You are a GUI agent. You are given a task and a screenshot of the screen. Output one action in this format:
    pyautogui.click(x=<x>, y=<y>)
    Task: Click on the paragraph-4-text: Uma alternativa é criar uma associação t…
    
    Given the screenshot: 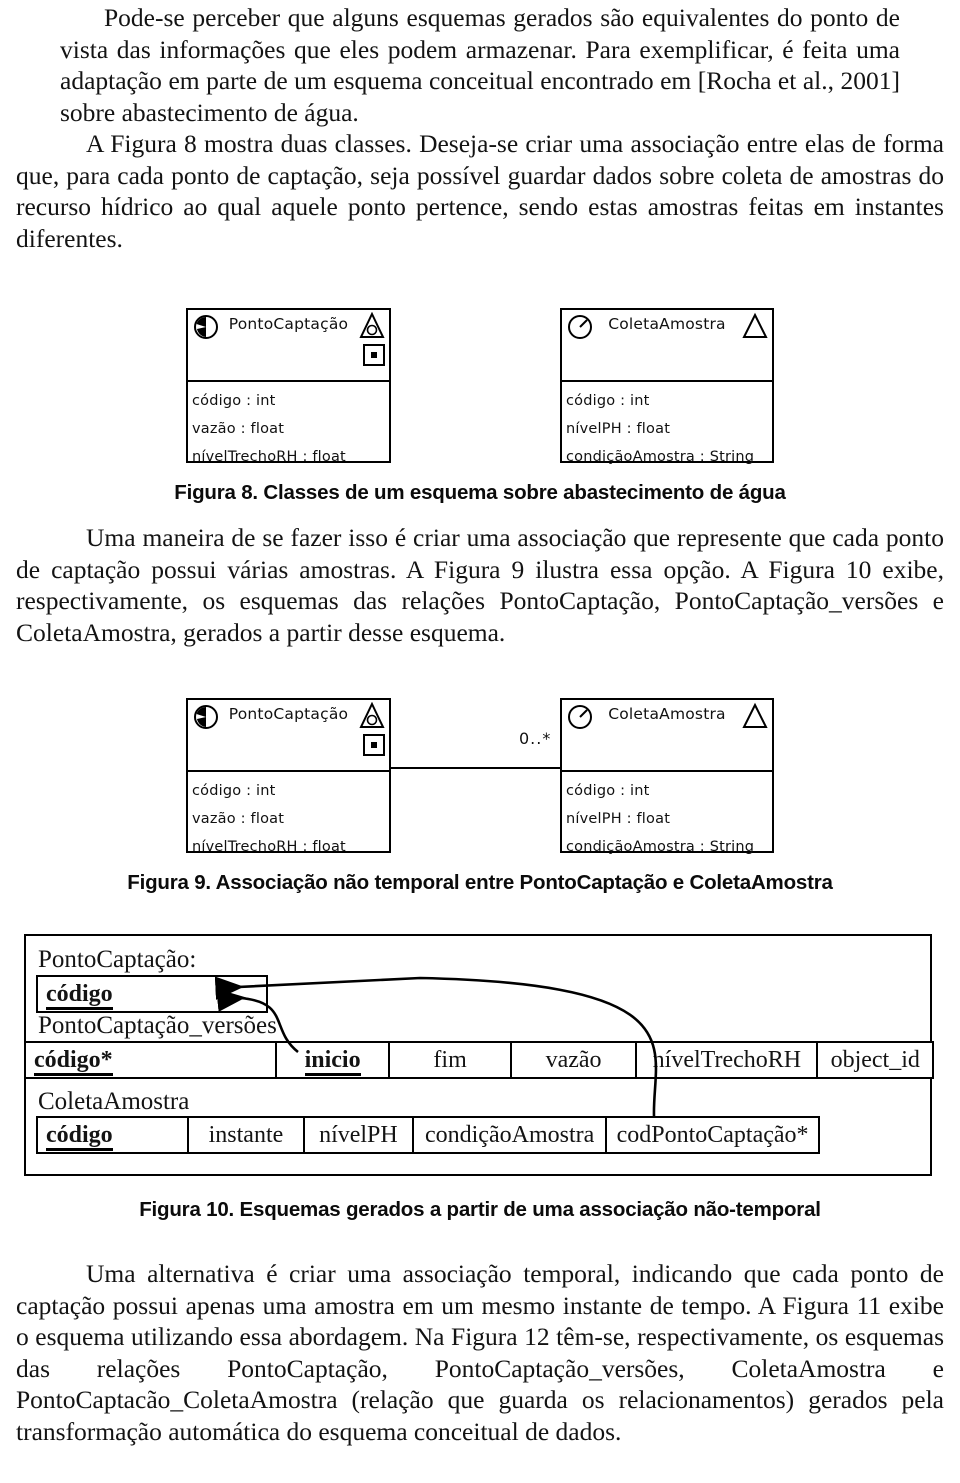 What is the action you would take?
    pyautogui.click(x=480, y=1352)
    